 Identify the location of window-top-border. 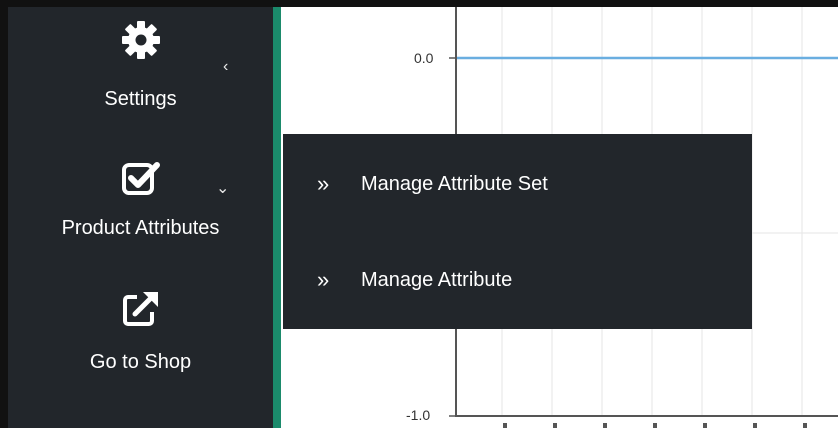
(419, 3).